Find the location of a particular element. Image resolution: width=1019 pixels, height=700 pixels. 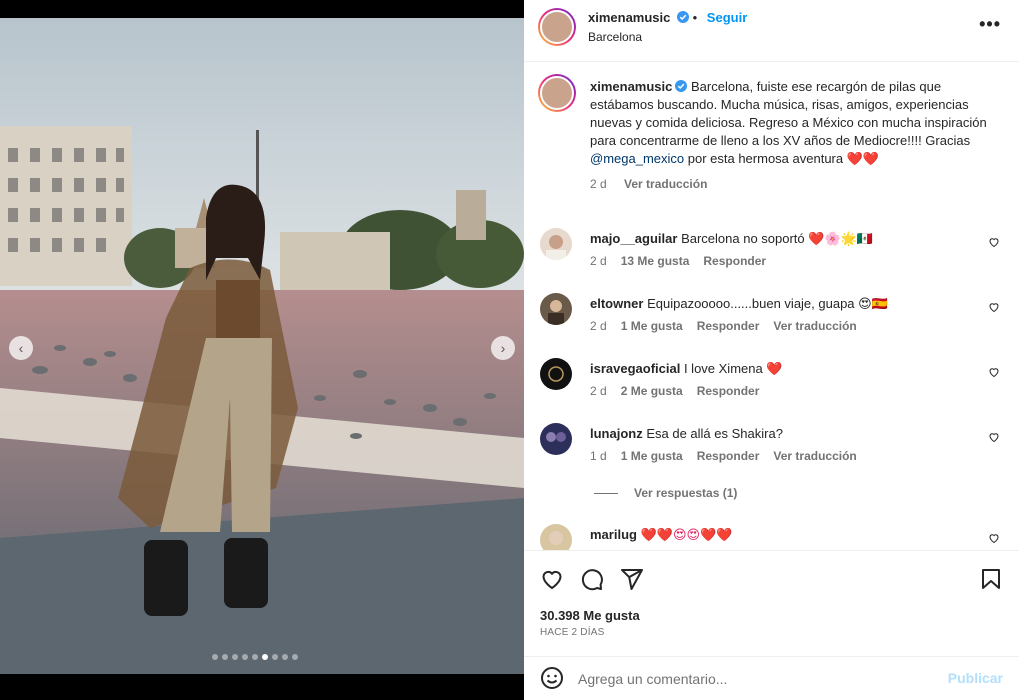

comment-body: marilug ❤️❤️😍😍❤️❤️ is located at coordinates (780, 535).